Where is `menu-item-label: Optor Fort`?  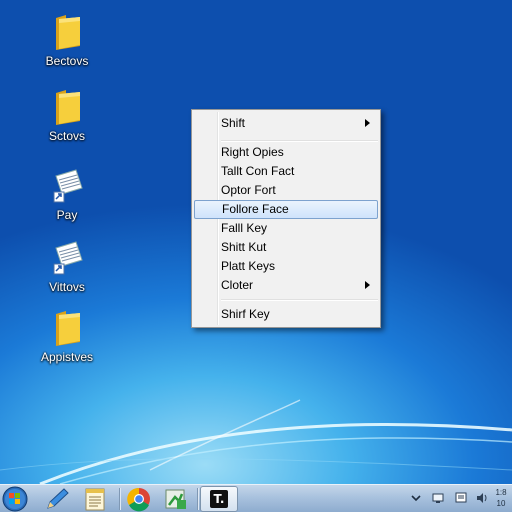 menu-item-label: Optor Fort is located at coordinates (248, 190).